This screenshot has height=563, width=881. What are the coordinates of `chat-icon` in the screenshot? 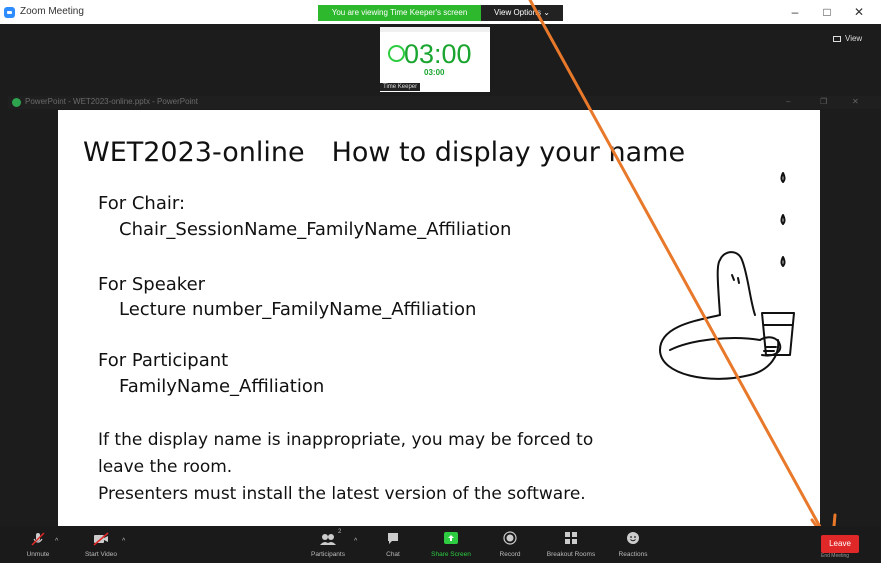 It's located at (393, 538).